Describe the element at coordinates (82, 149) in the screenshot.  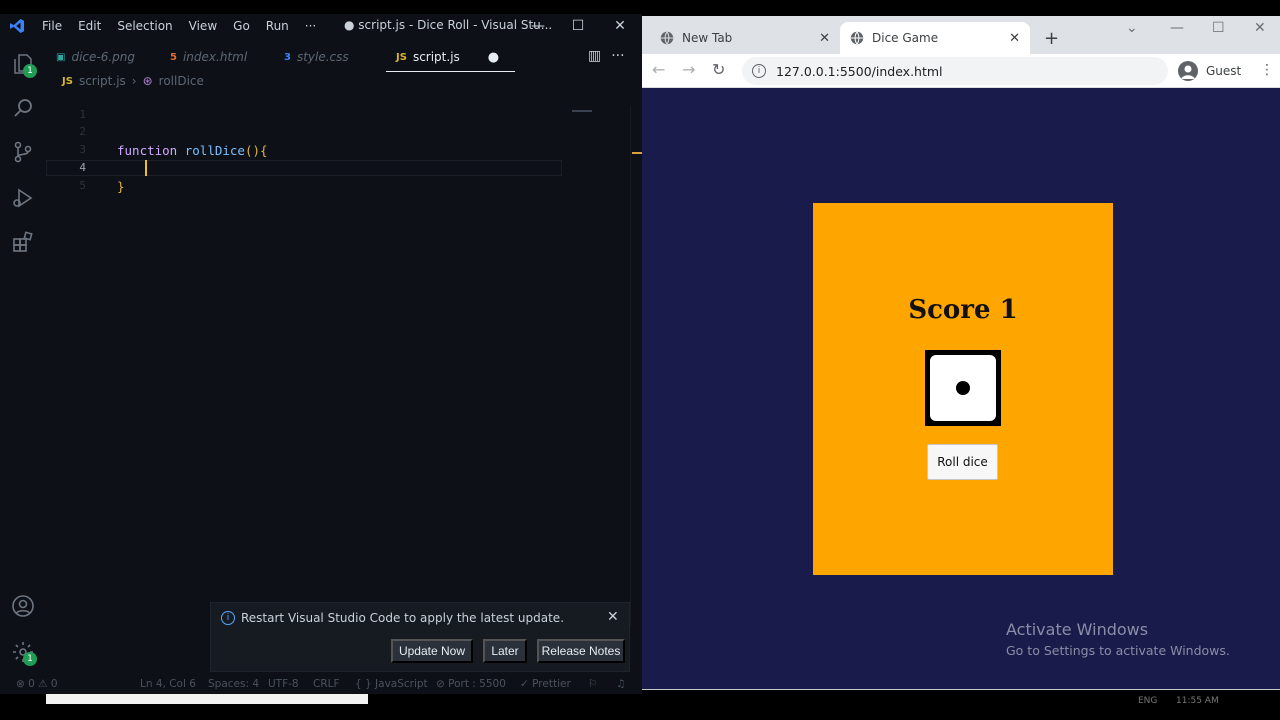
I see `line-number: 3` at that location.